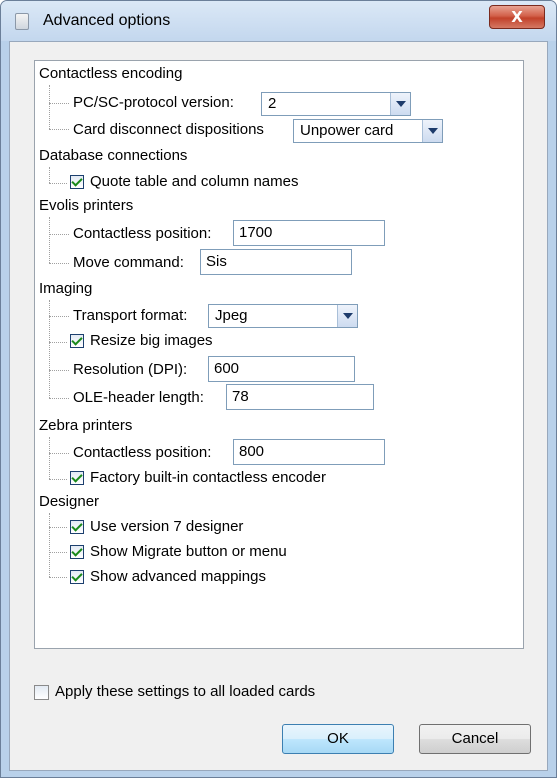 The height and width of the screenshot is (778, 557). I want to click on category-designer: Designer, so click(69, 501).